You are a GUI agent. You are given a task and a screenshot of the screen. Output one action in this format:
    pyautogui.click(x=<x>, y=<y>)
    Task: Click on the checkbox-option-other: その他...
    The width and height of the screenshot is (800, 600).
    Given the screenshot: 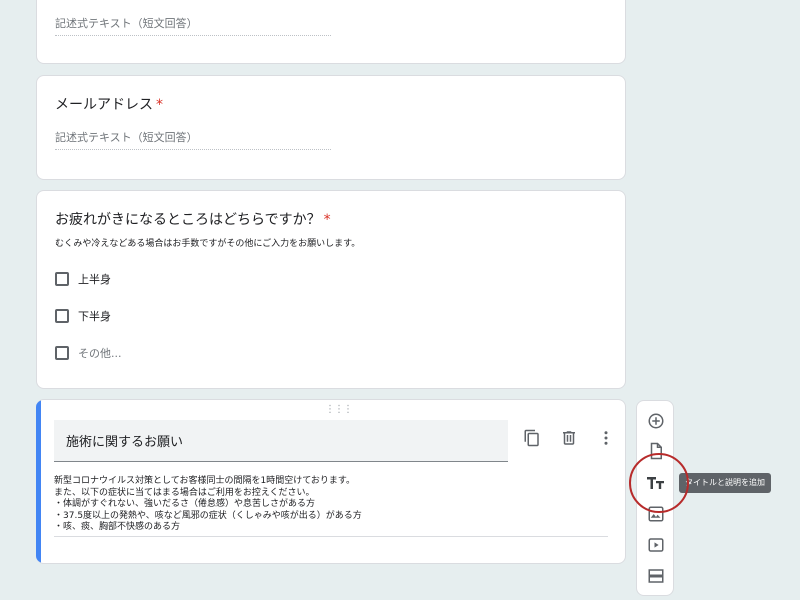 What is the action you would take?
    pyautogui.click(x=88, y=353)
    